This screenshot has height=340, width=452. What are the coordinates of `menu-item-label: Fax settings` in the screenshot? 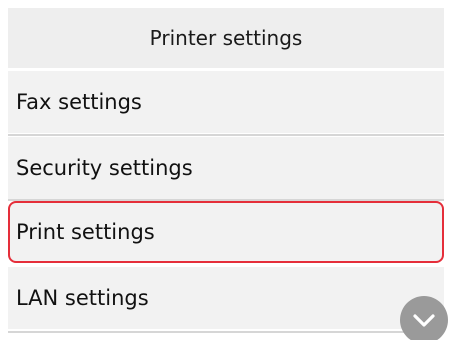 It's located at (79, 102).